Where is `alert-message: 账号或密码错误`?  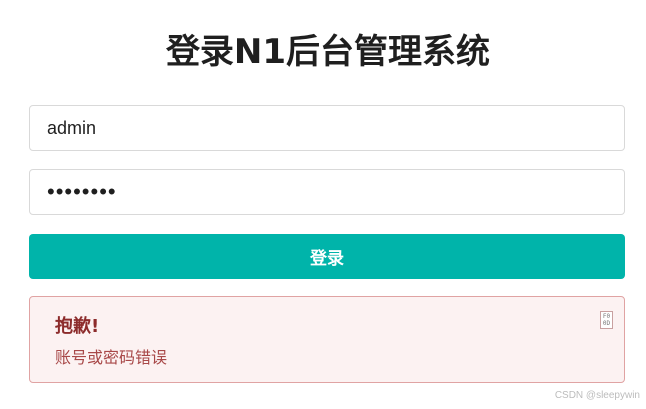
alert-message: 账号或密码错误 is located at coordinates (111, 357).